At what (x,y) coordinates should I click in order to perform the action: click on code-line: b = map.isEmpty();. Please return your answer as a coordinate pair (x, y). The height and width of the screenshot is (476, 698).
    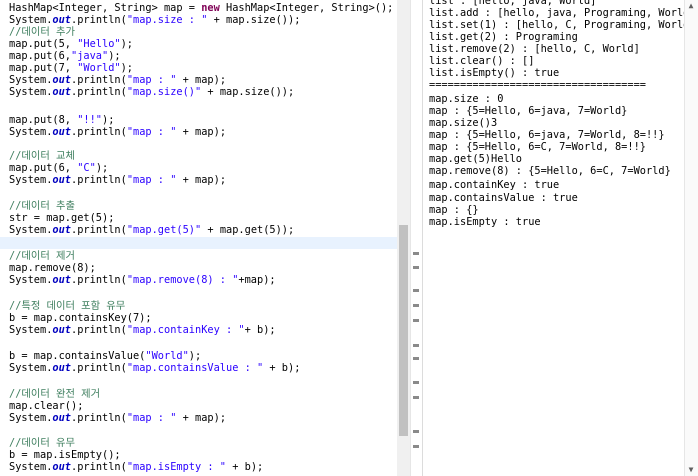
    Looking at the image, I should click on (65, 455).